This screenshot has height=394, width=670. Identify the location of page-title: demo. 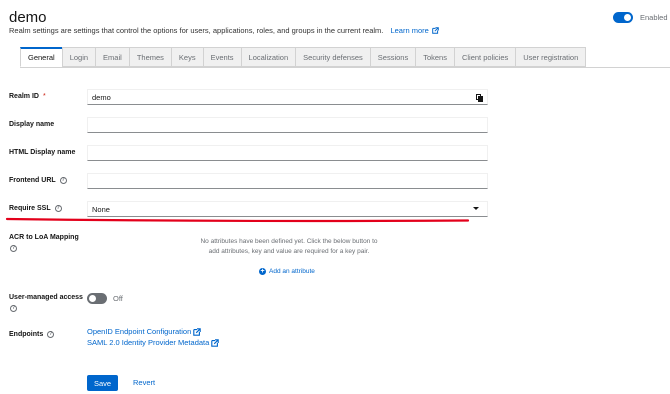
(28, 17).